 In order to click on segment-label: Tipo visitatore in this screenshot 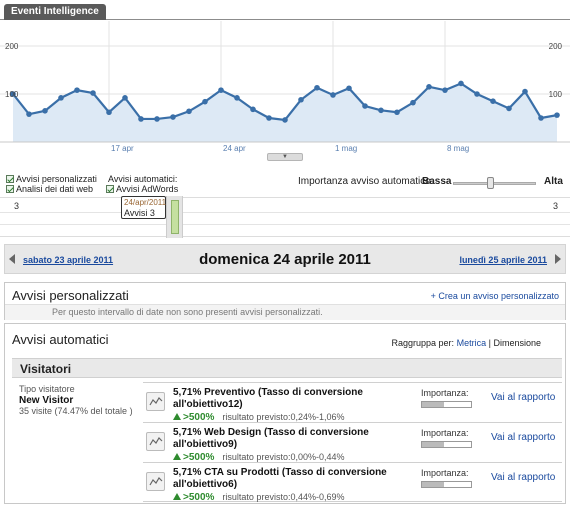, I will do `click(47, 389)`.